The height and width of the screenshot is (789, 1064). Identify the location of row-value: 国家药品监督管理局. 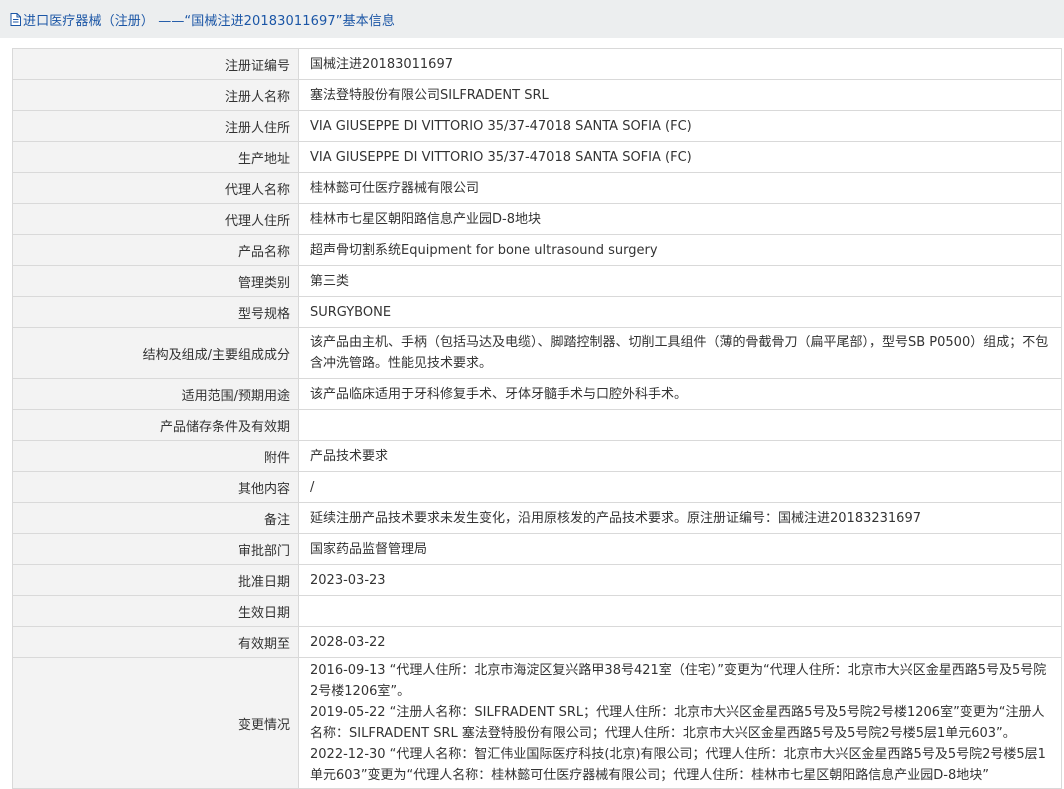
(680, 549).